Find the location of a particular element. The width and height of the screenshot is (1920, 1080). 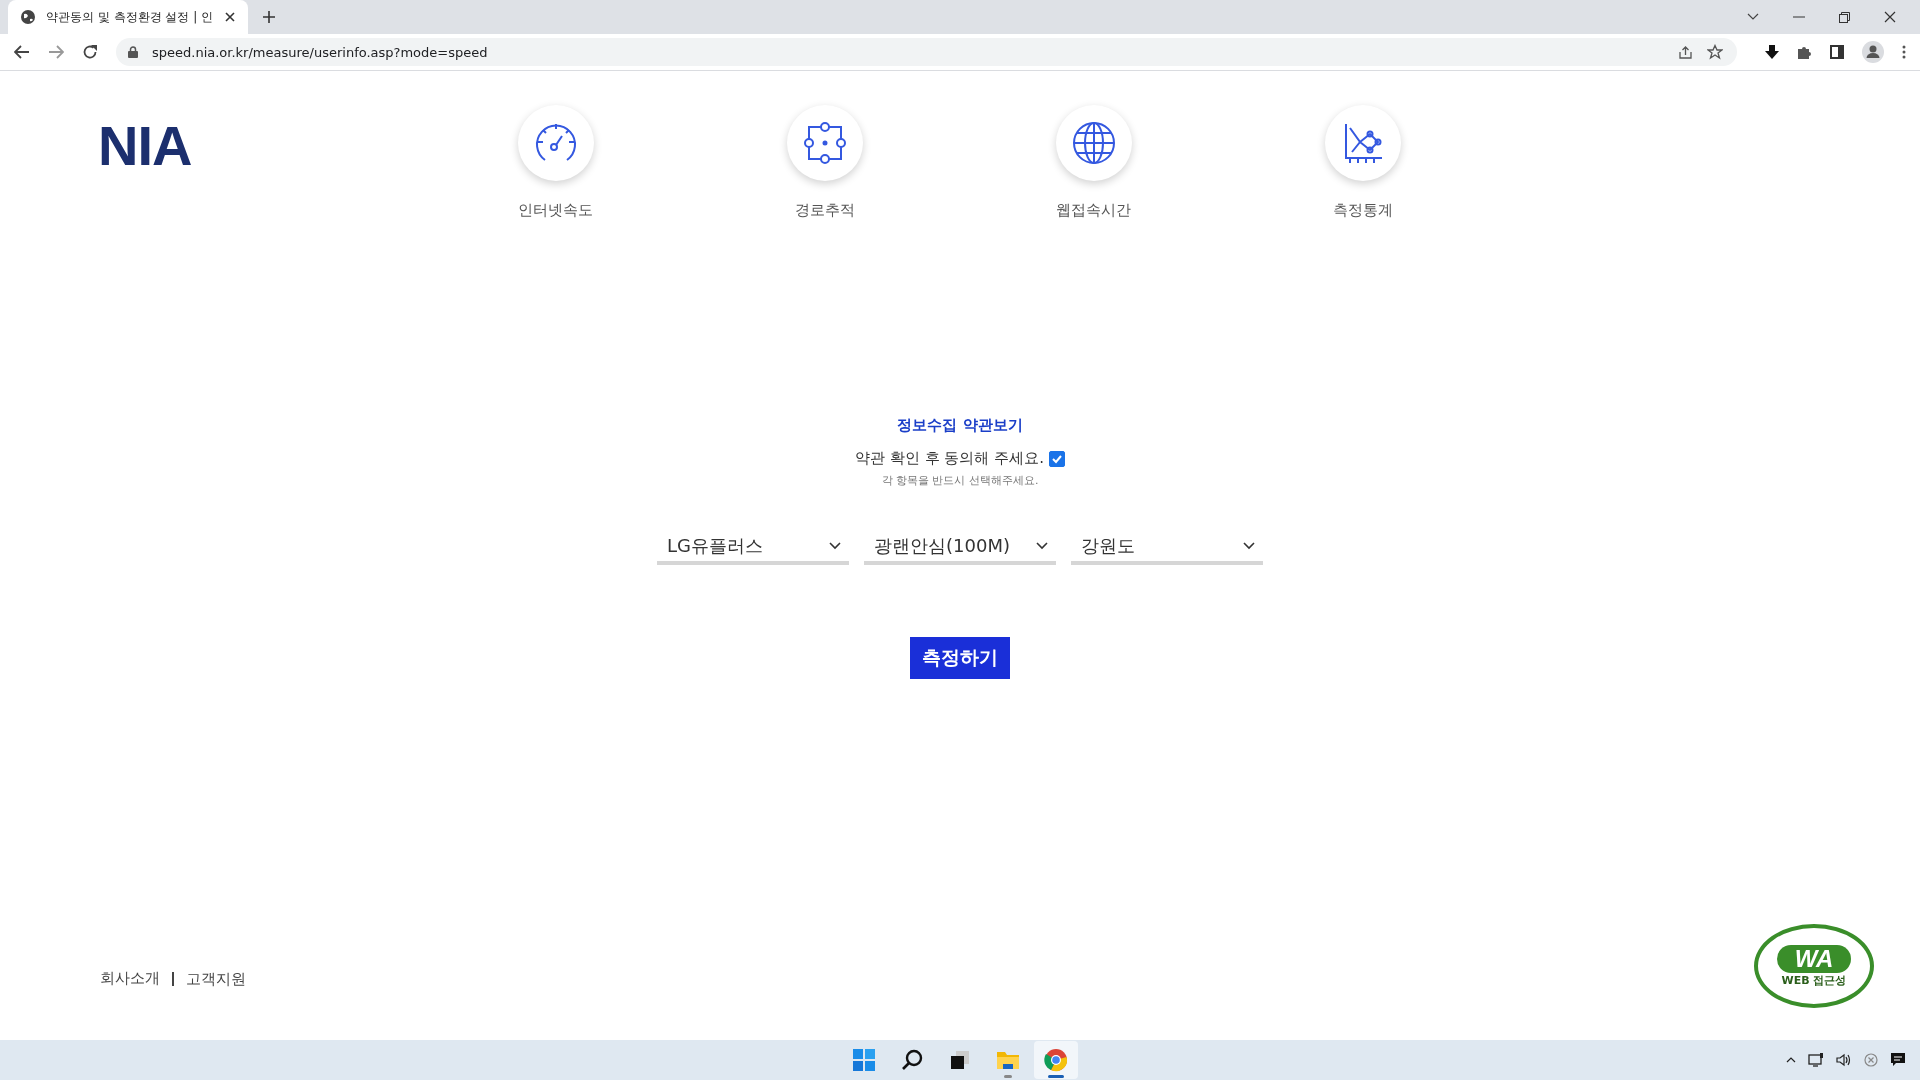

reload-icon is located at coordinates (90, 52).